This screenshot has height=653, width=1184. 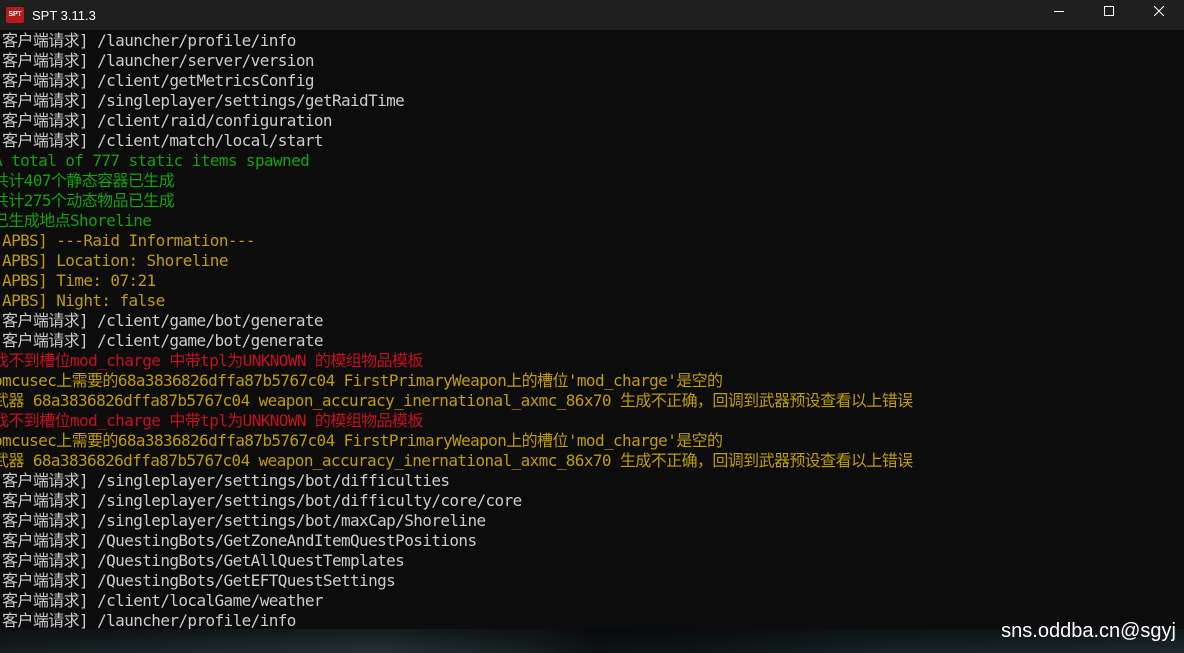 I want to click on minimize-button, so click(x=1059, y=11).